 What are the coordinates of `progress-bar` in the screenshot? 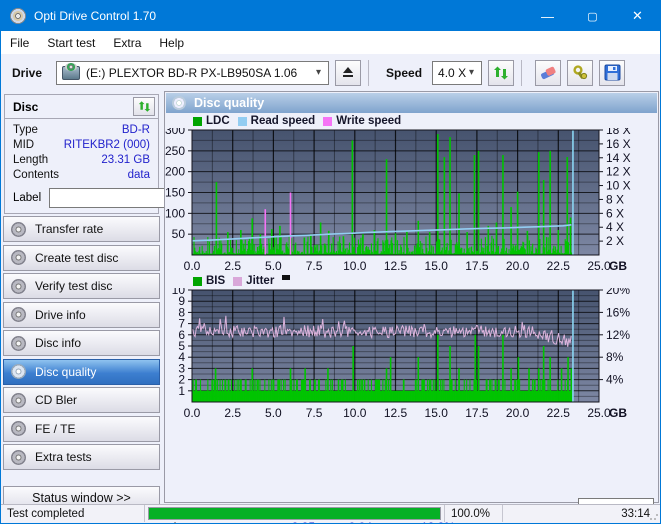 It's located at (294, 513).